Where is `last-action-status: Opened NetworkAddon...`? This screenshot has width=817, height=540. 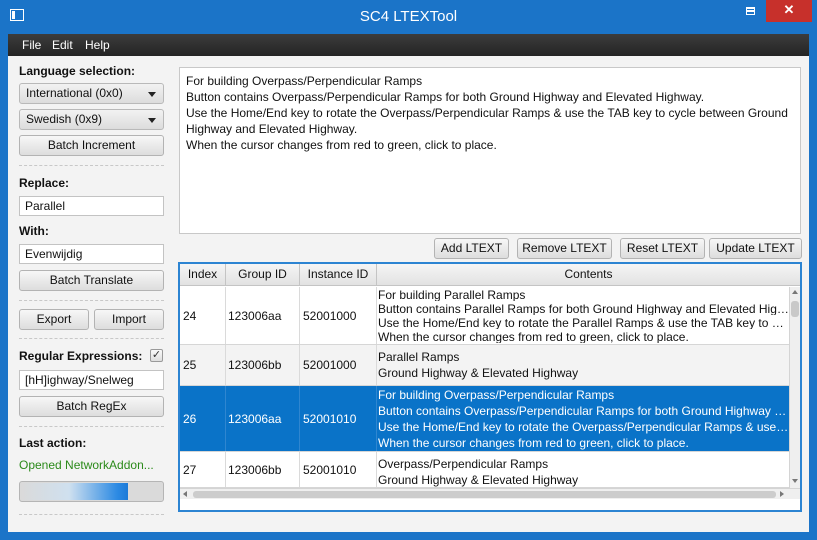 last-action-status: Opened NetworkAddon... is located at coordinates (86, 465).